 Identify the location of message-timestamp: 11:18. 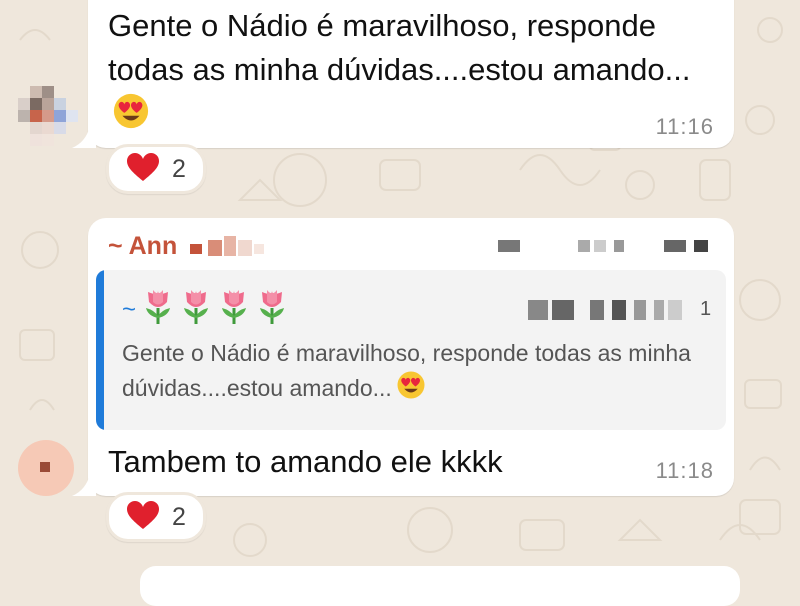
(684, 470).